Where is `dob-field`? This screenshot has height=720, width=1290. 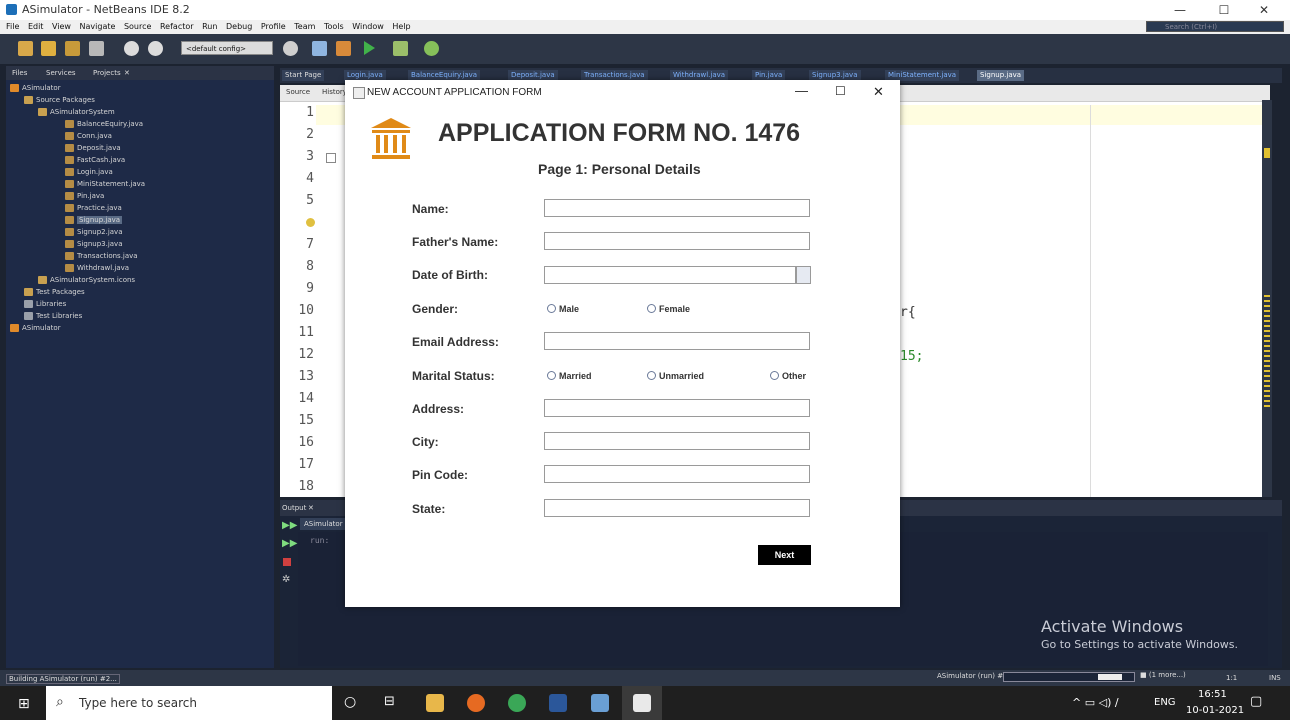
dob-field is located at coordinates (670, 275).